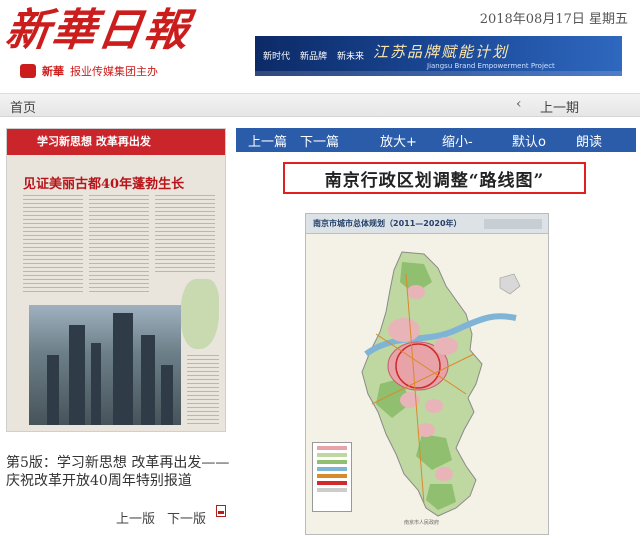  I want to click on banner-subtitle: Jiangsu Brand Empowerment Project, so click(491, 66).